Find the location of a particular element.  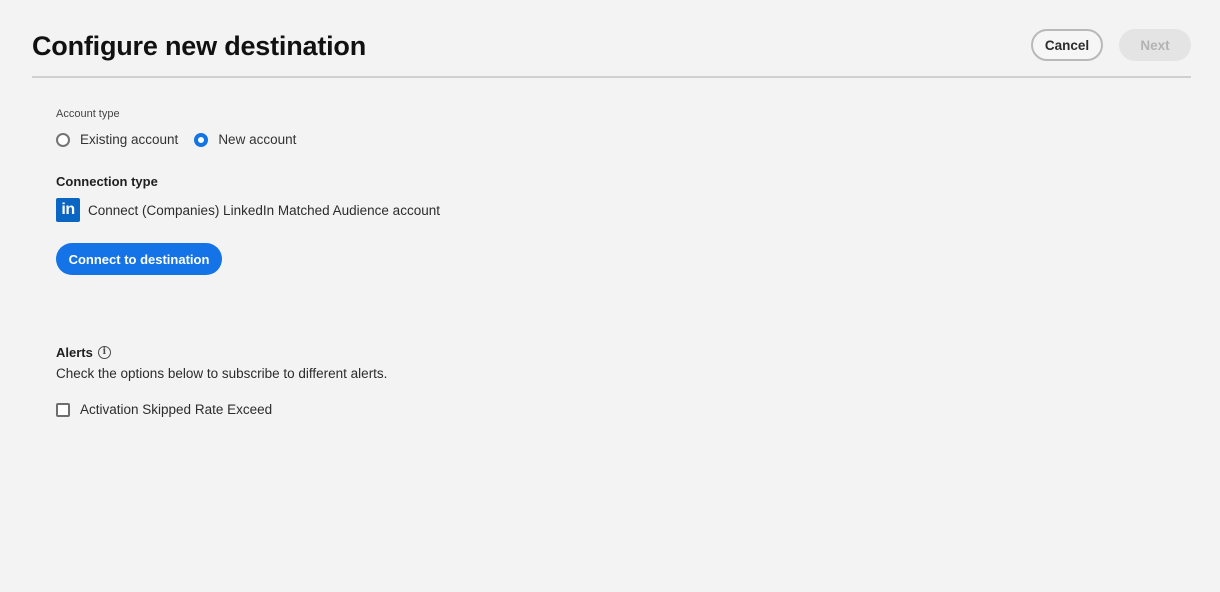

page-header: Configure new destination Cancel Next is located at coordinates (611, 39).